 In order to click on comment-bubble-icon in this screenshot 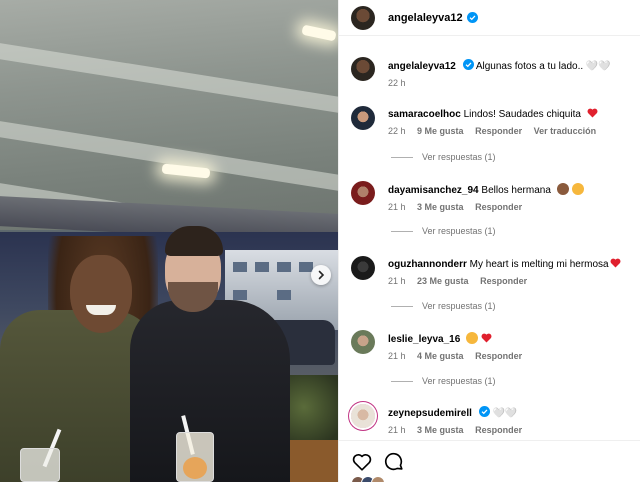, I will do `click(394, 462)`.